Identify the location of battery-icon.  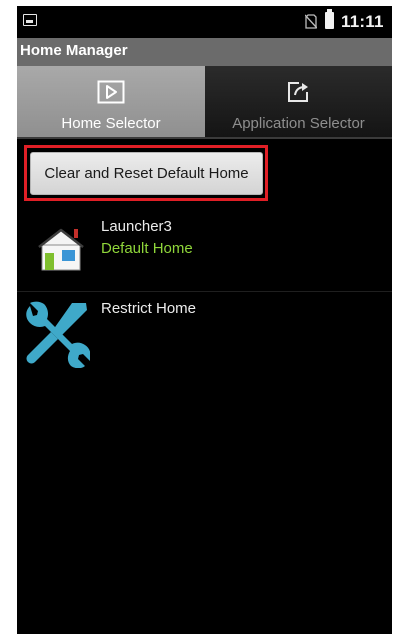
(329, 19).